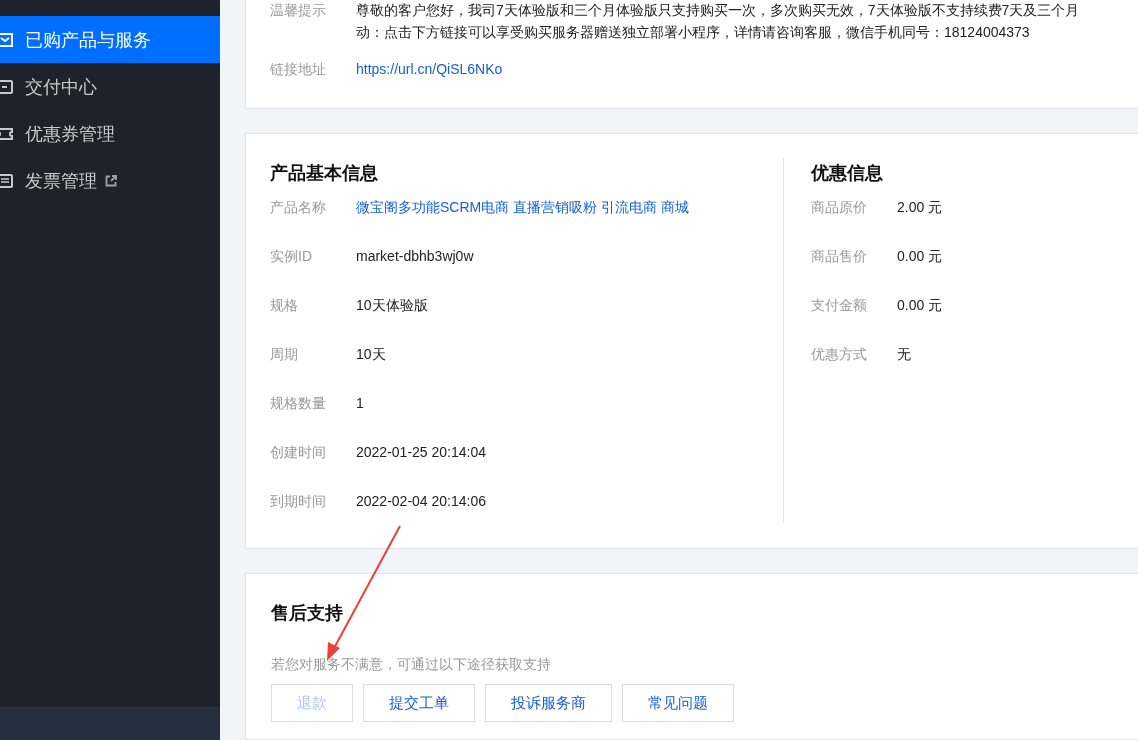 This screenshot has height=740, width=1138. What do you see at coordinates (371, 354) in the screenshot?
I see `field-value: 10天` at bounding box center [371, 354].